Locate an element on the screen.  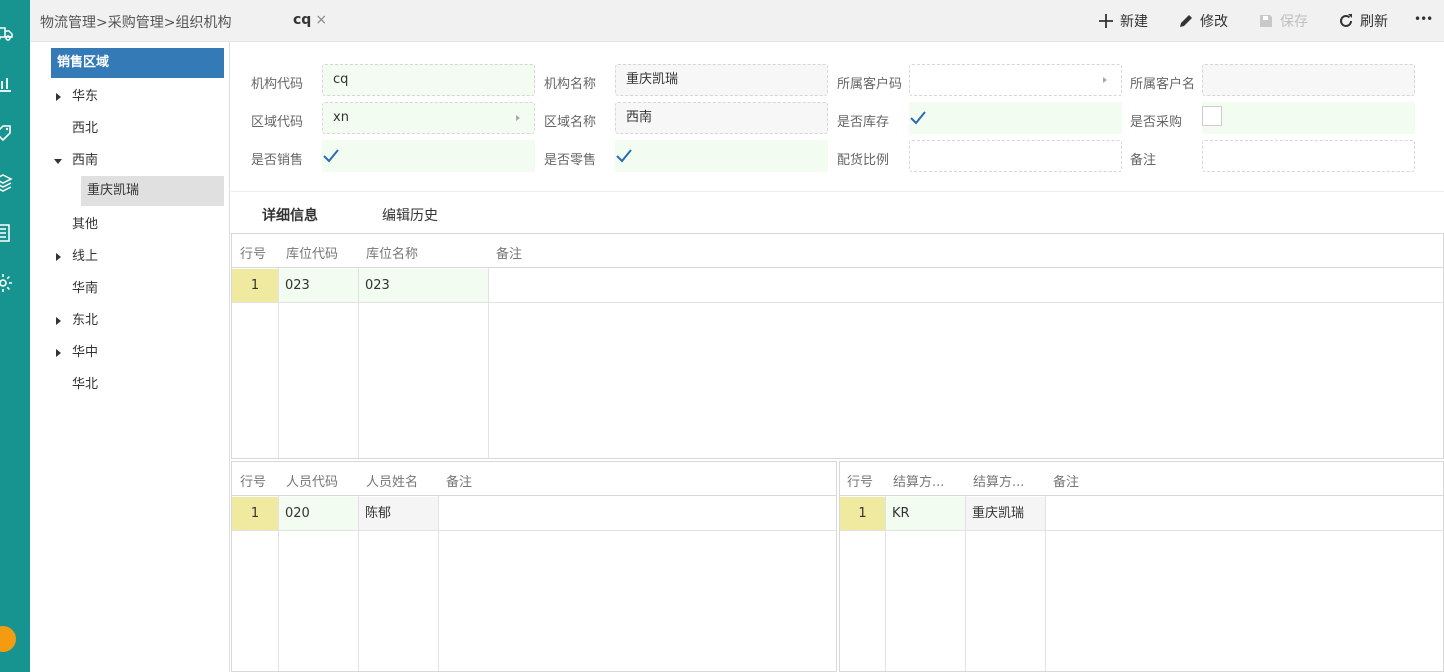
table-row: 1 020 陈郁 is located at coordinates (534, 514).